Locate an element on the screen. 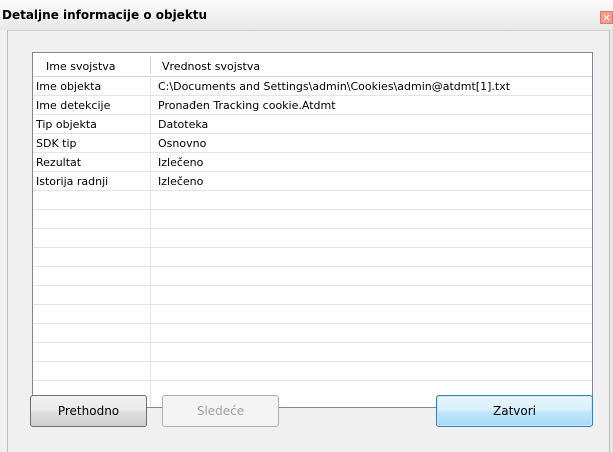  column-header-property-value: Vrednost svojstva is located at coordinates (211, 66).